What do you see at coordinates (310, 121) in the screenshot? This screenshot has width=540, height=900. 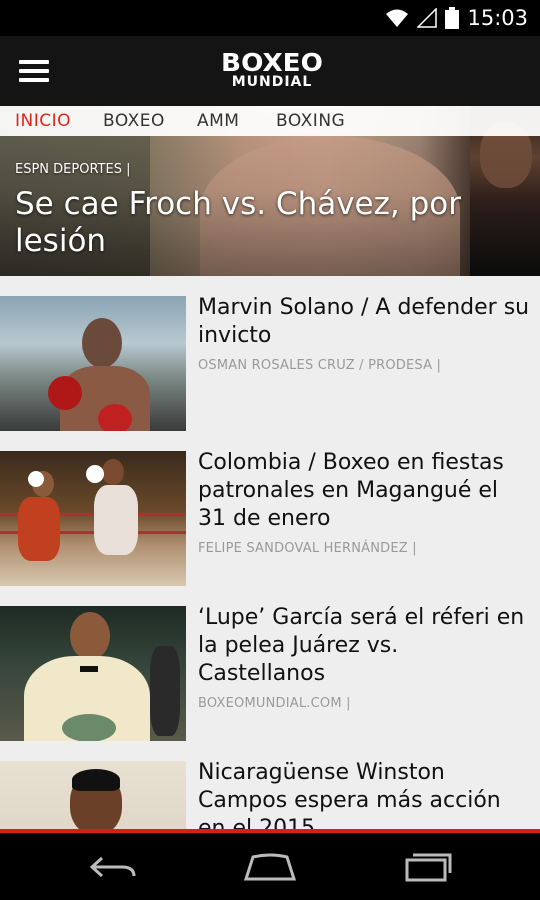 I see `tab-boxing: BOXING` at bounding box center [310, 121].